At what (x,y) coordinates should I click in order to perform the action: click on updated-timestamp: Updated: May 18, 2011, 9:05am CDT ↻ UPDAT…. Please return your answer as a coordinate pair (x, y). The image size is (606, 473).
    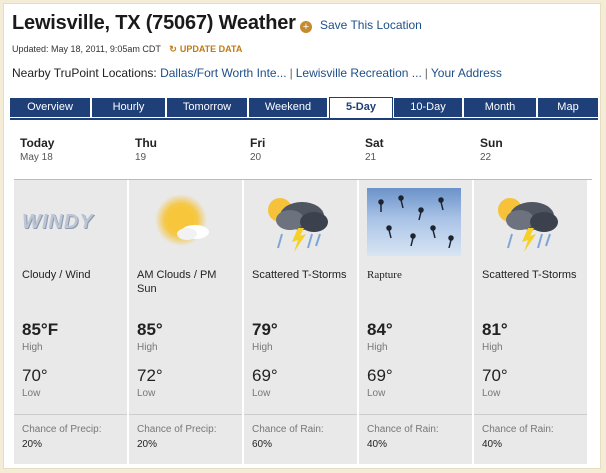
    Looking at the image, I should click on (127, 49).